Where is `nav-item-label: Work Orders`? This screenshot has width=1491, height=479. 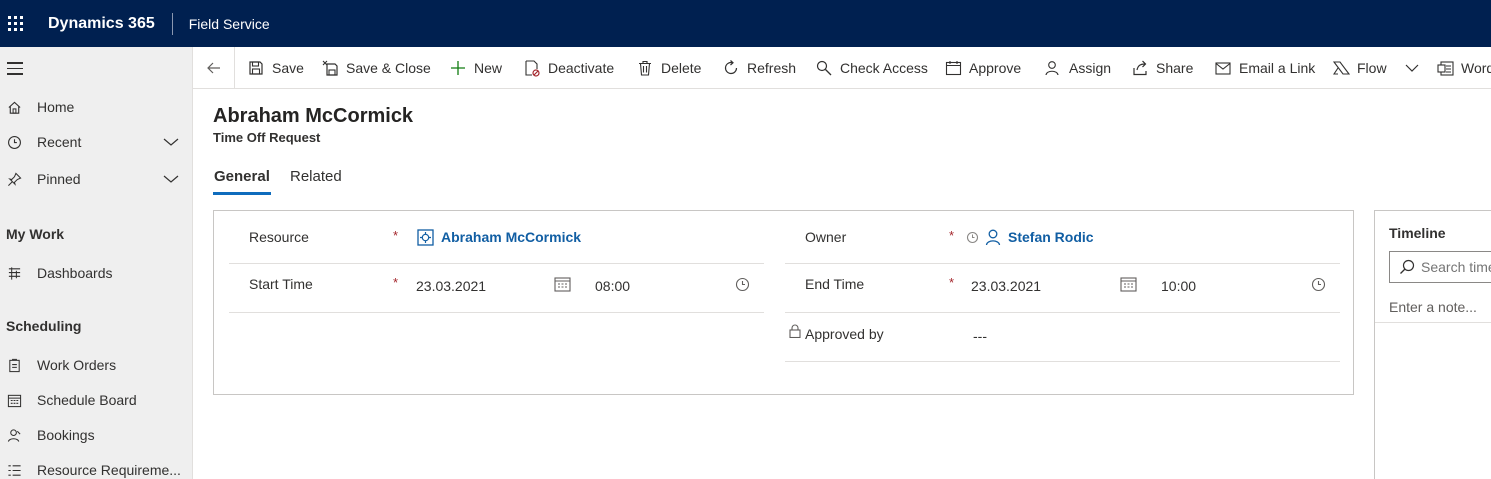
nav-item-label: Work Orders is located at coordinates (77, 365).